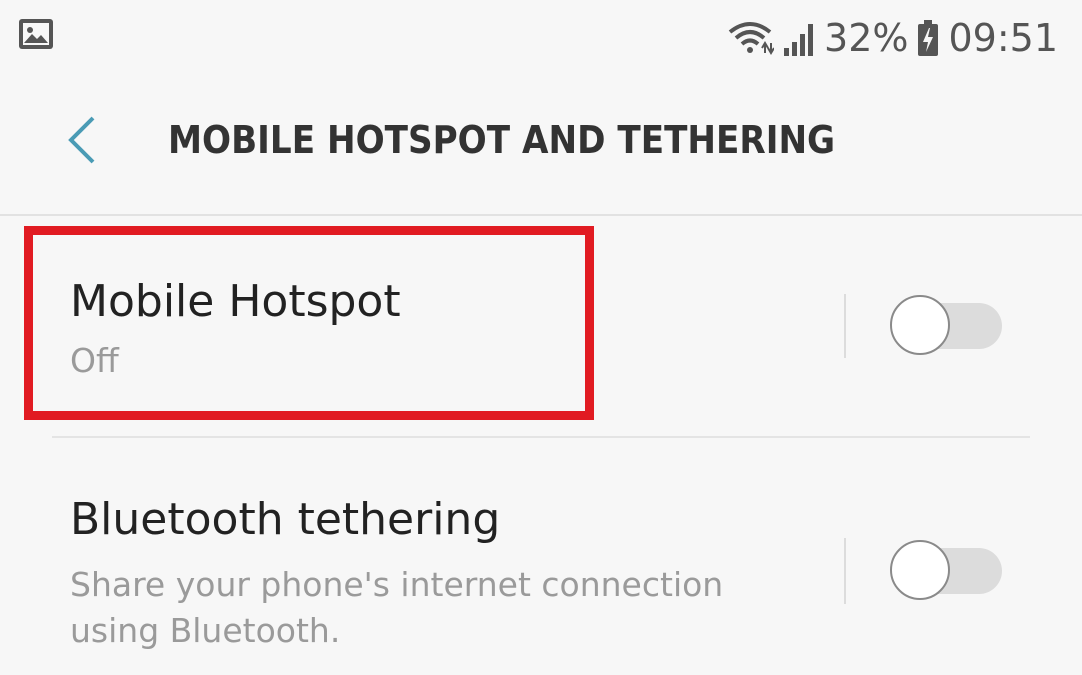 The width and height of the screenshot is (1082, 675). I want to click on mobile-hotspot-toggle, so click(946, 326).